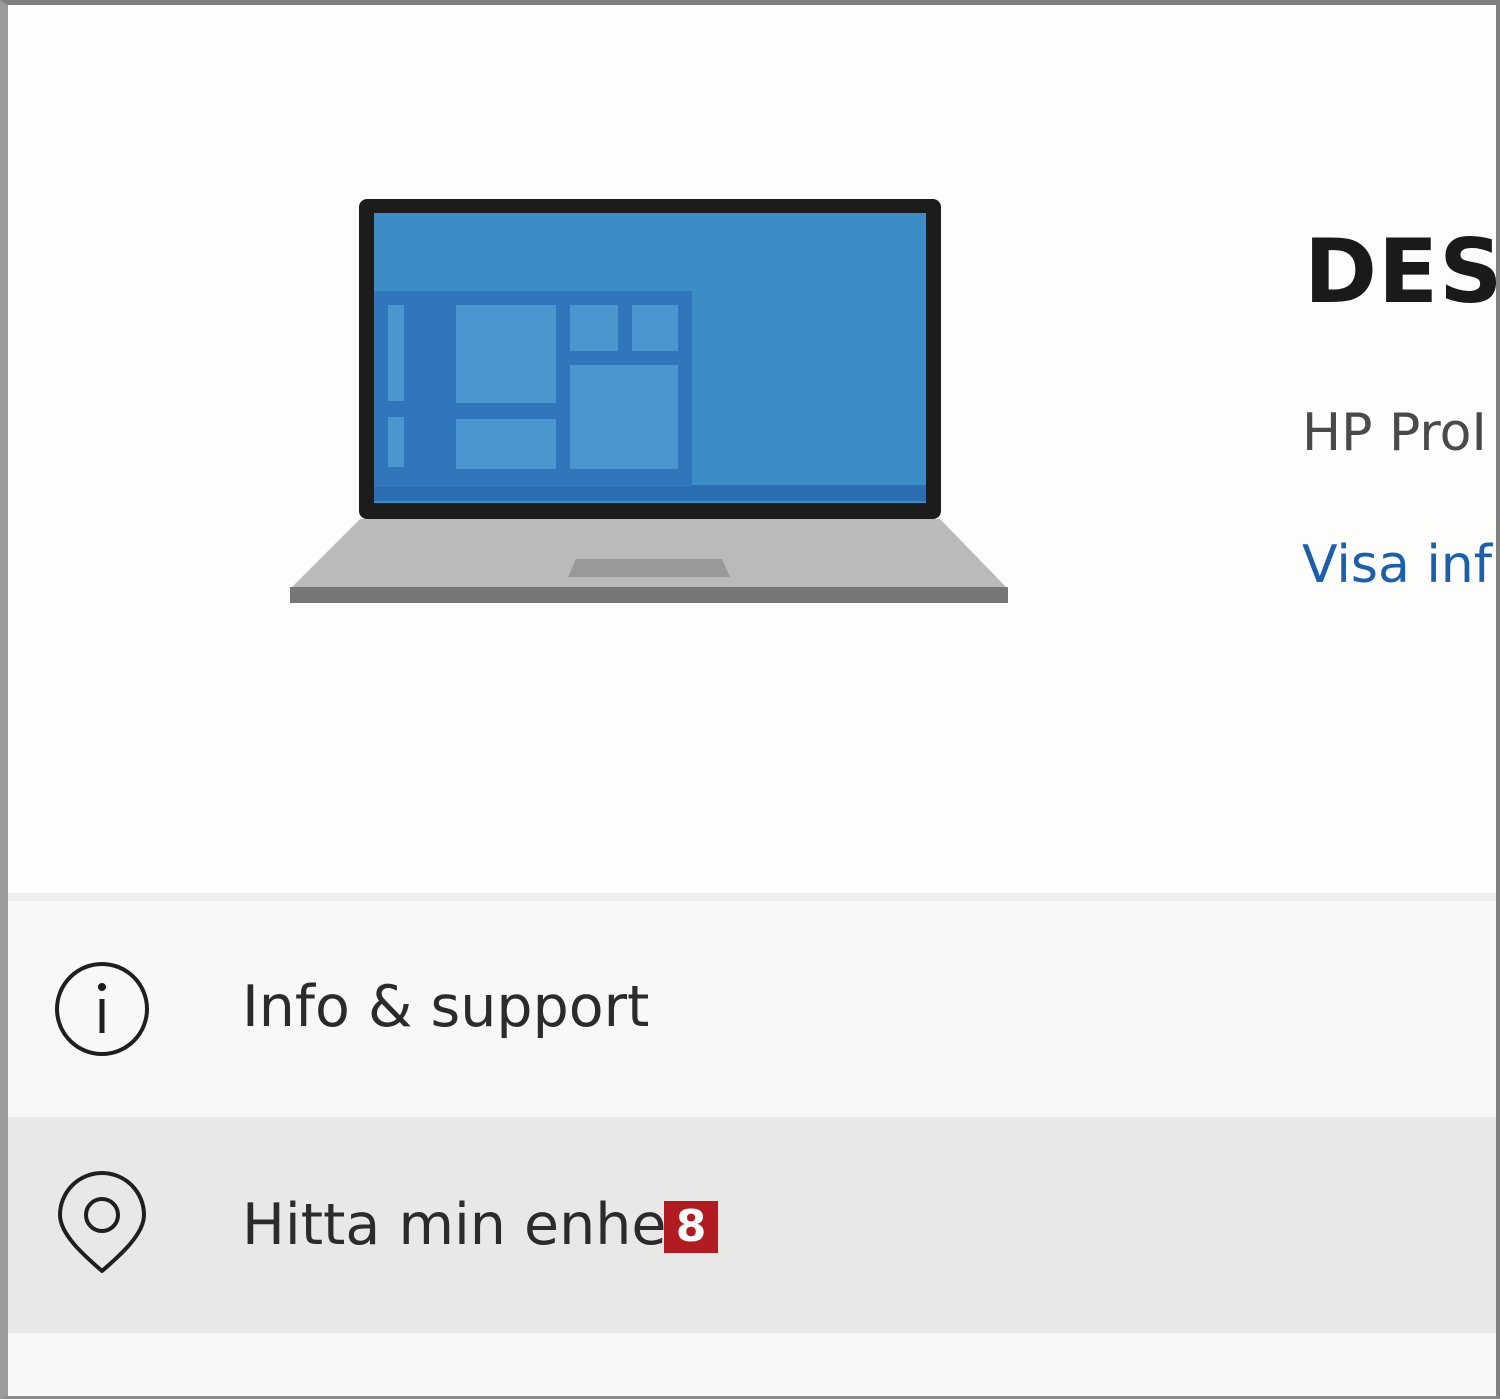 The height and width of the screenshot is (1399, 1500). Describe the element at coordinates (446, 1007) in the screenshot. I see `list-item-label: Info & support` at that location.